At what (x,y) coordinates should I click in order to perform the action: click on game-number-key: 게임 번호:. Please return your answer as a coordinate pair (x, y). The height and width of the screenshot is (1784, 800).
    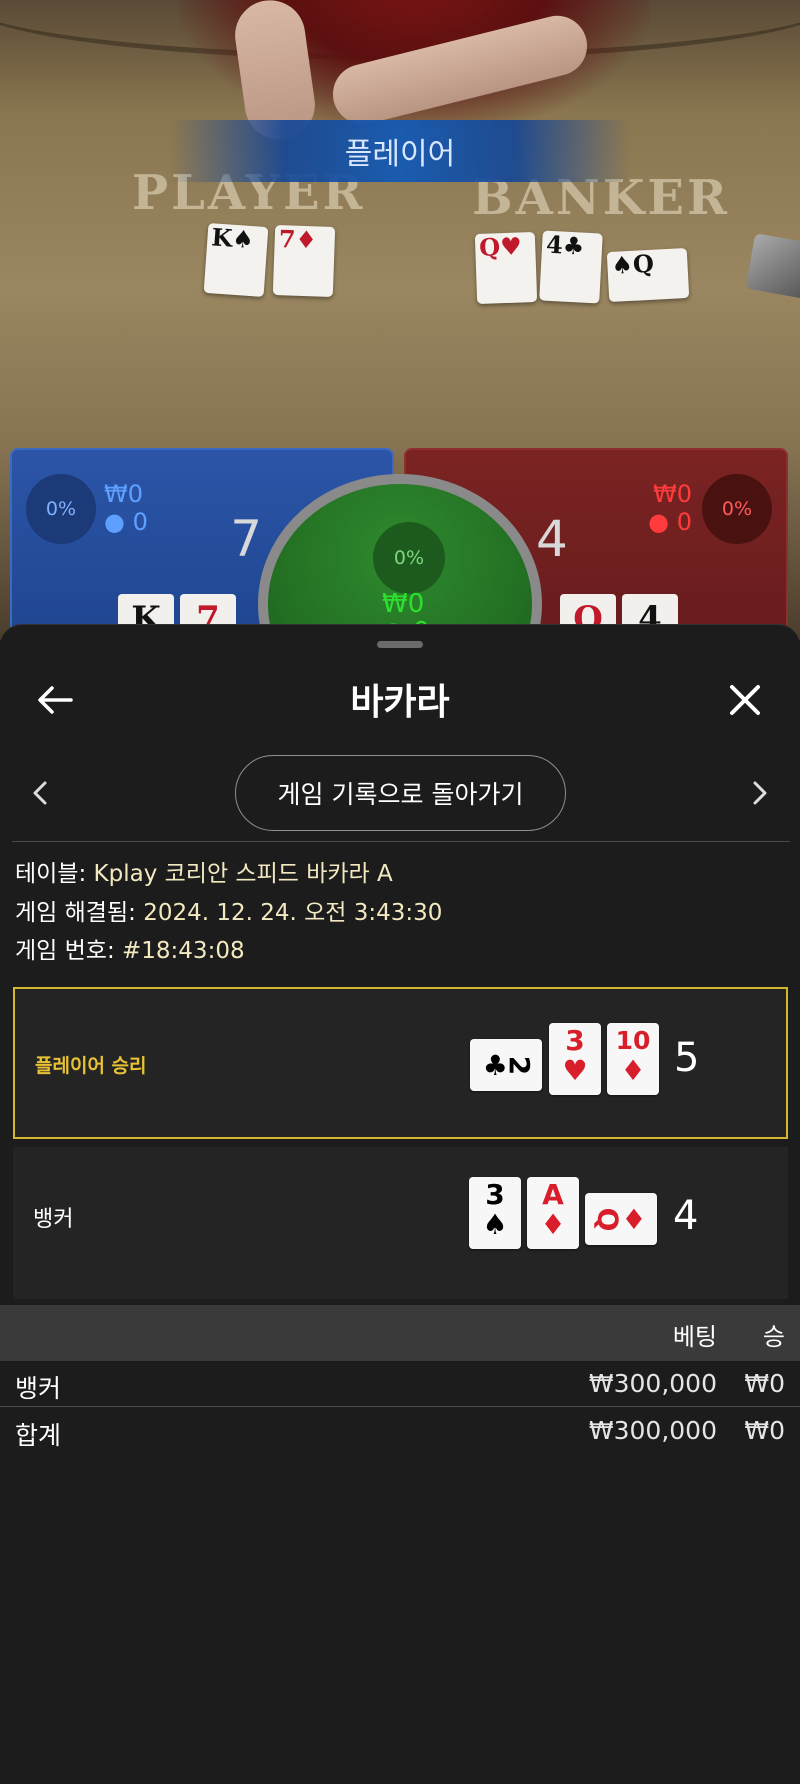
    Looking at the image, I should click on (65, 951).